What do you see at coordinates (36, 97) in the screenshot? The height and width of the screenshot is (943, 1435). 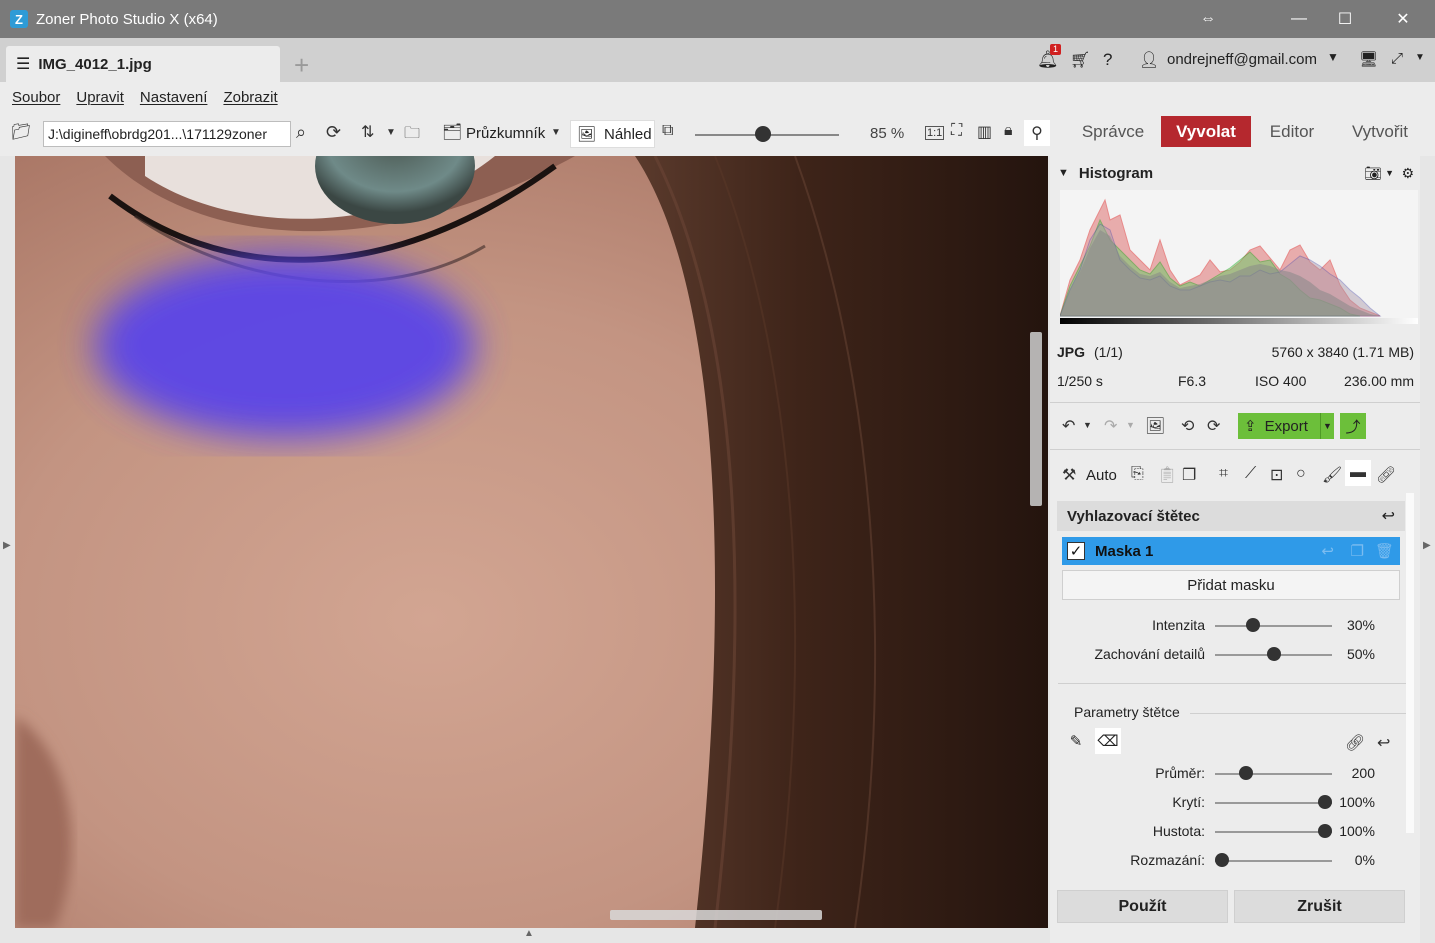 I see `menu-file: Soubor` at bounding box center [36, 97].